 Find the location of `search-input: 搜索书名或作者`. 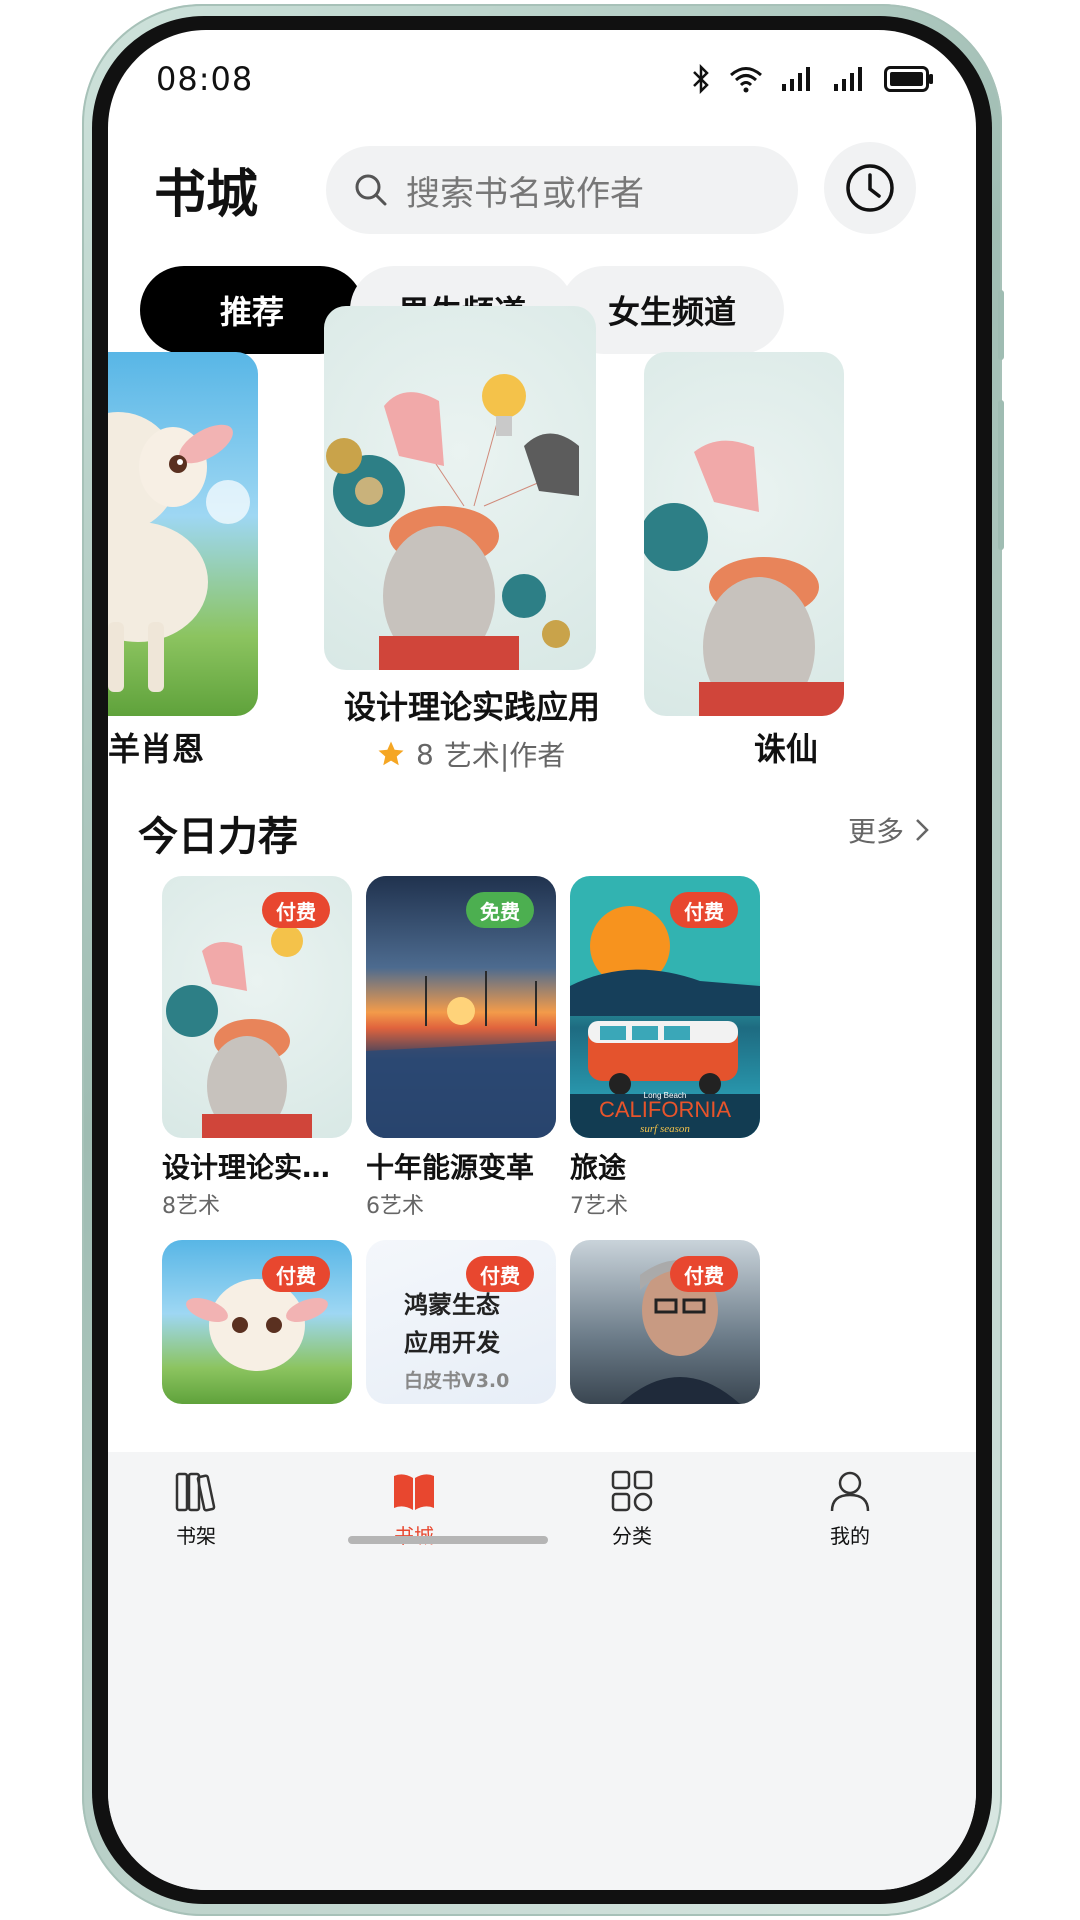

search-input: 搜索书名或作者 is located at coordinates (562, 190).